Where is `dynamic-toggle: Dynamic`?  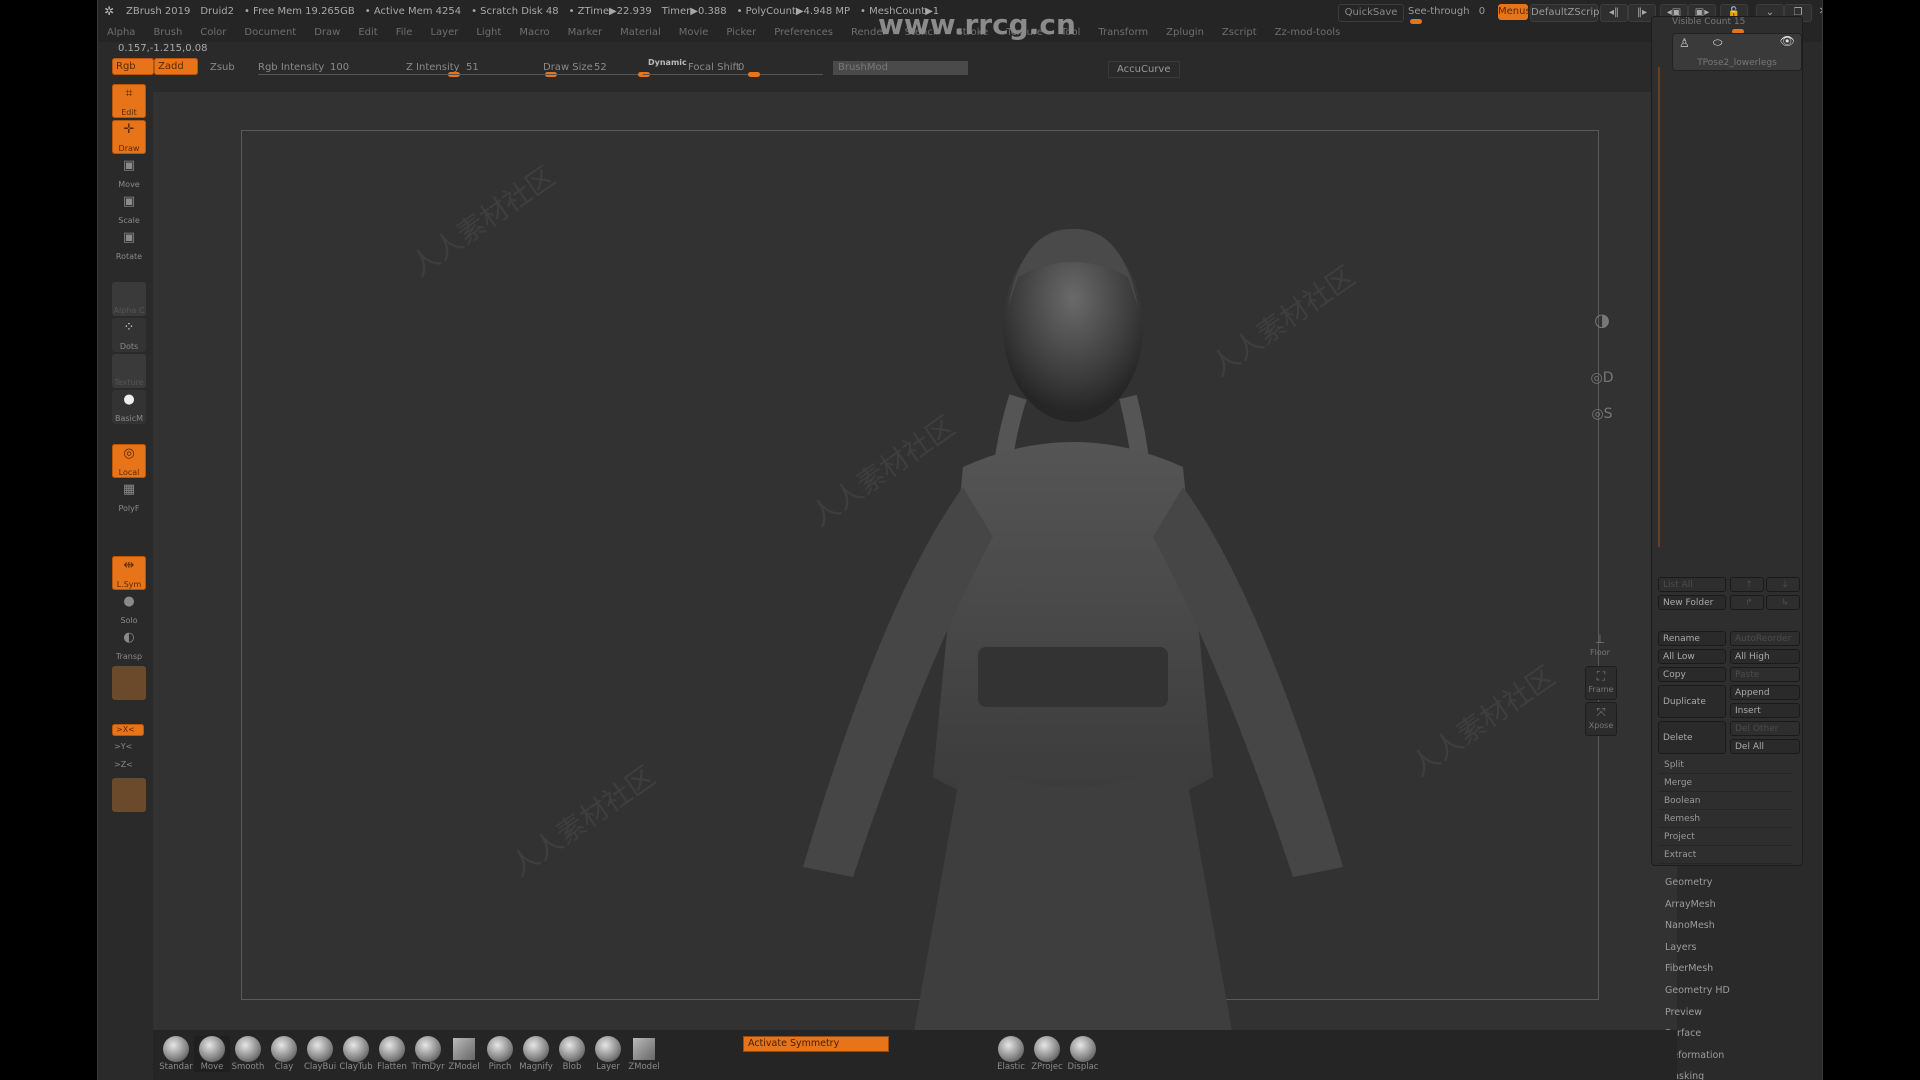
dynamic-toggle: Dynamic is located at coordinates (667, 62).